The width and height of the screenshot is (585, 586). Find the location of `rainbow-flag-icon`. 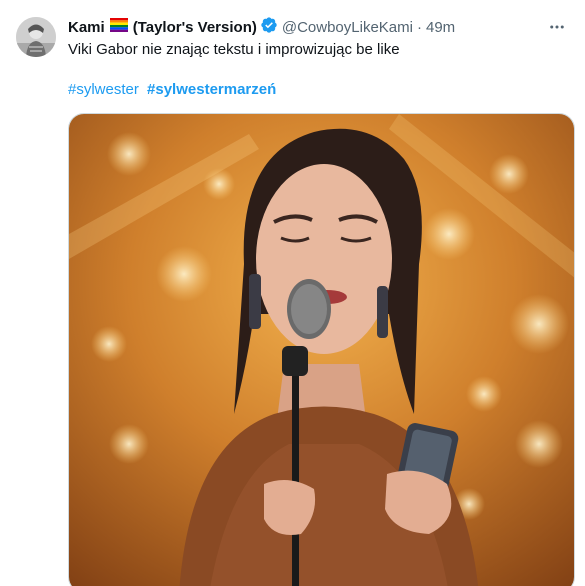

rainbow-flag-icon is located at coordinates (118, 28).